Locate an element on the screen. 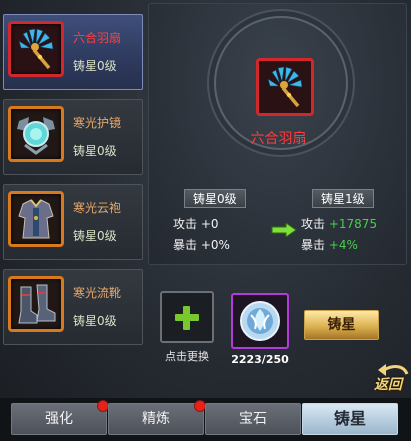 Image resolution: width=411 pixels, height=441 pixels. tab-strengthen: 强化 is located at coordinates (60, 417).